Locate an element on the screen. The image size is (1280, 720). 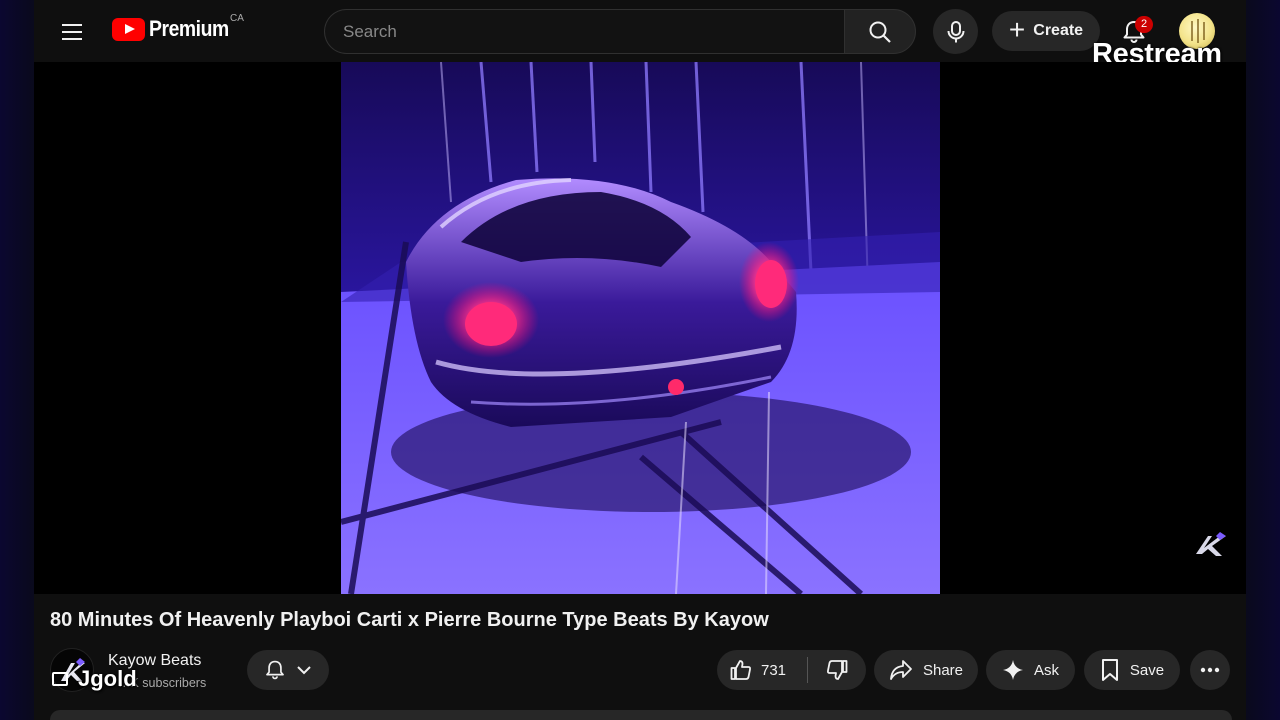
more-actions-button is located at coordinates (1210, 670).